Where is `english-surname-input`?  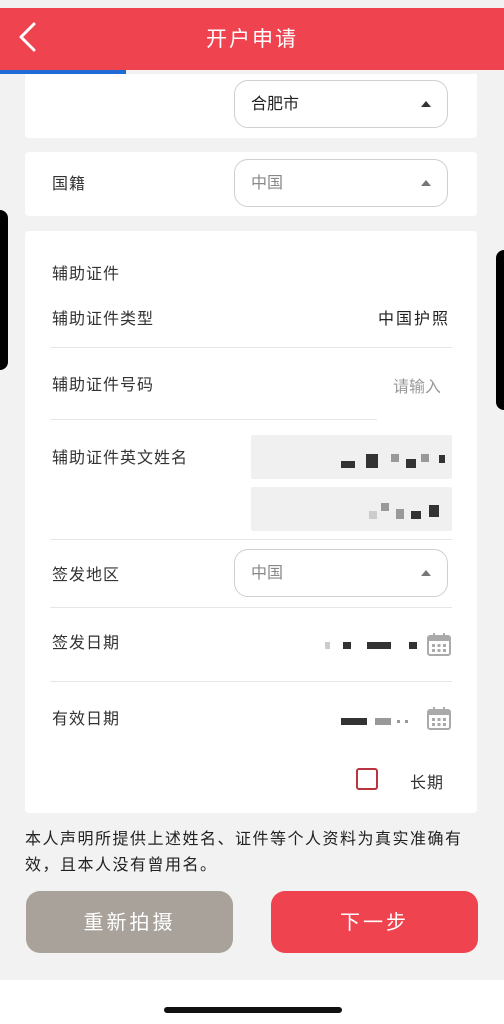
english-surname-input is located at coordinates (351, 457).